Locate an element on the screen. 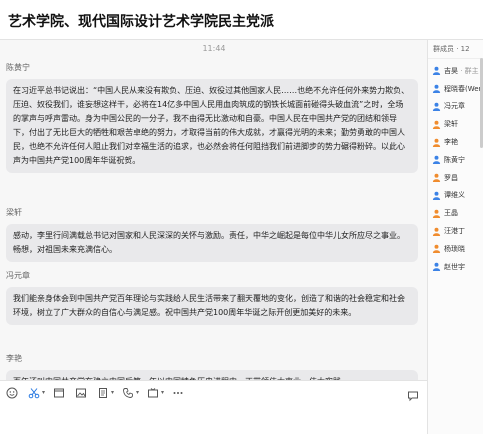 The image size is (483, 434). member-item: 陈黄宁 is located at coordinates (455, 160).